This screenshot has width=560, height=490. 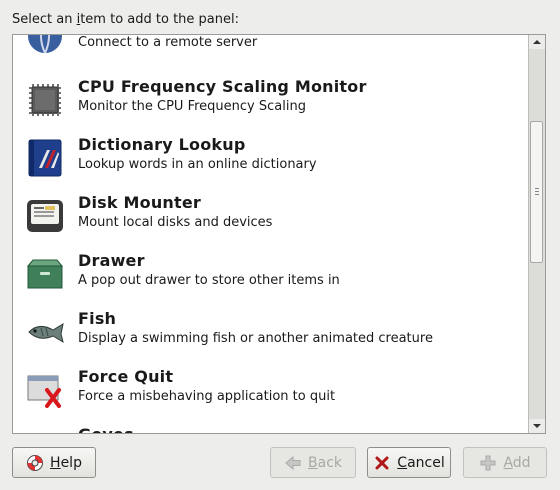 What do you see at coordinates (45, 430) in the screenshot?
I see `eyes-icon` at bounding box center [45, 430].